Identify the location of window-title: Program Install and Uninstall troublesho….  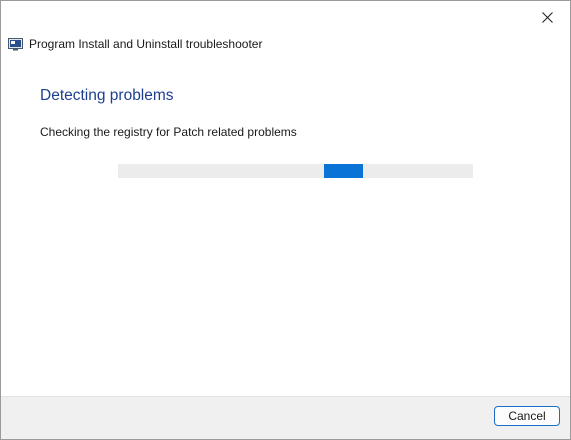
(146, 44).